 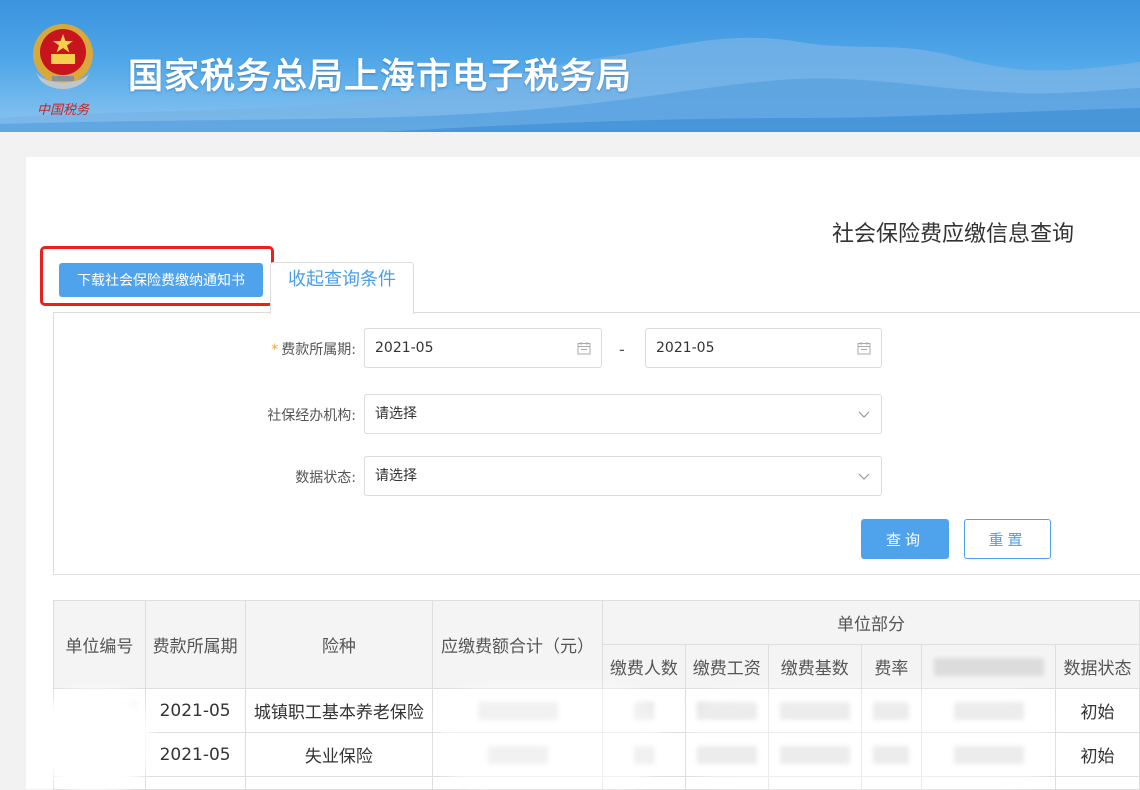 What do you see at coordinates (275, 350) in the screenshot?
I see `required-mark: *` at bounding box center [275, 350].